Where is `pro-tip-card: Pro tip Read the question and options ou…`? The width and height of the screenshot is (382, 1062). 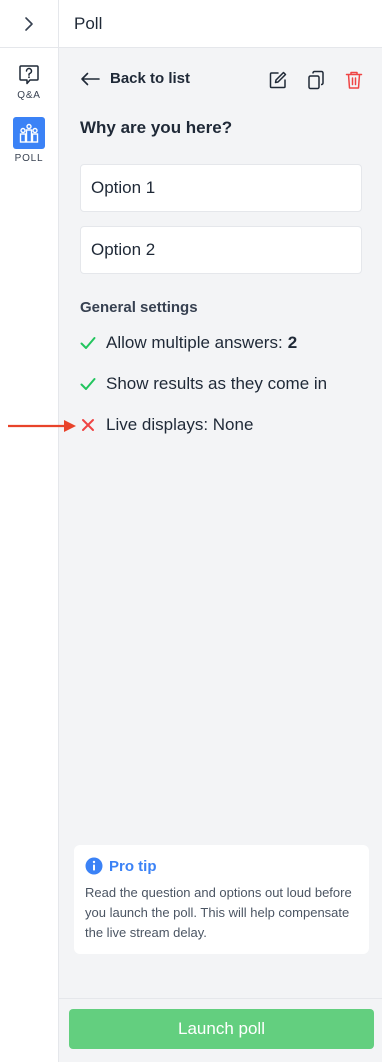
pro-tip-card: Pro tip Read the question and options ou… is located at coordinates (221, 899).